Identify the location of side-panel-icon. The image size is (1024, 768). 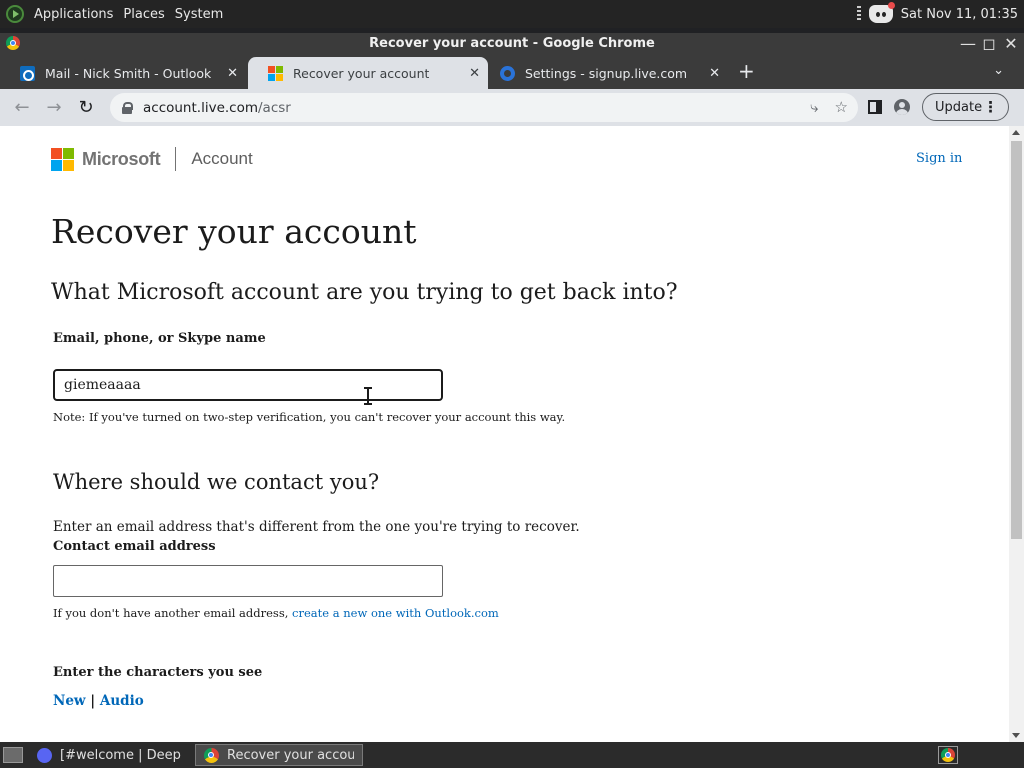
(875, 107).